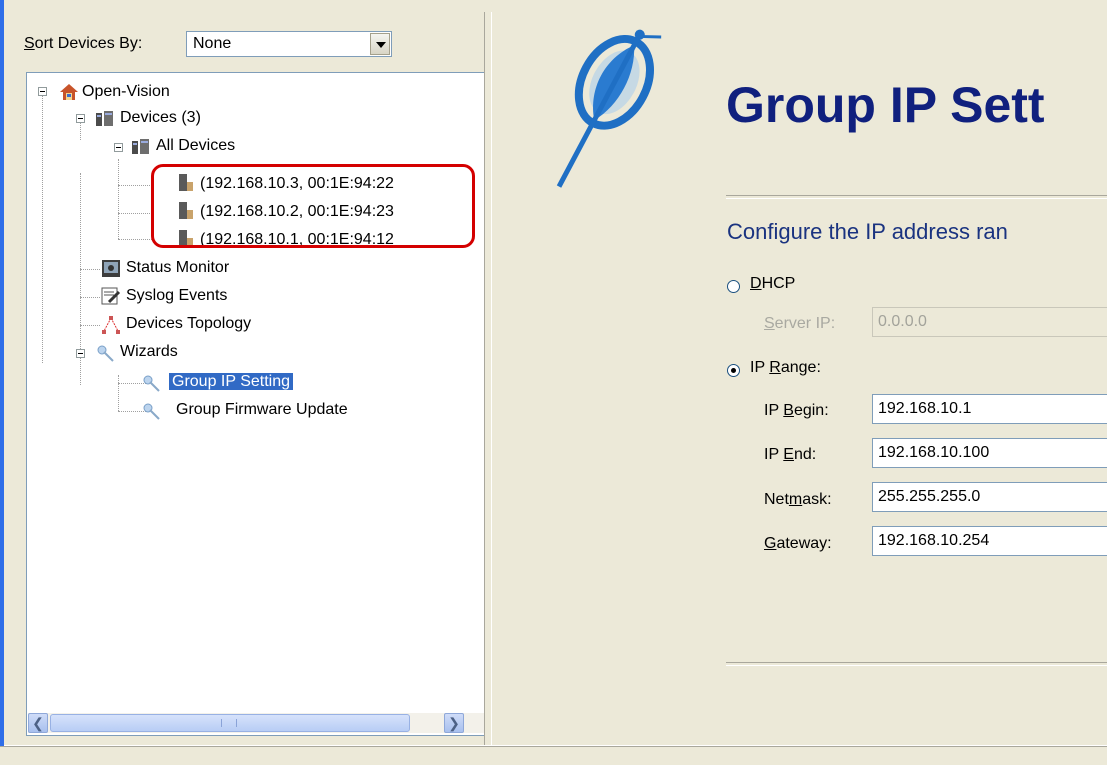  I want to click on server-ip-input: 0.0.0.0, so click(989, 322).